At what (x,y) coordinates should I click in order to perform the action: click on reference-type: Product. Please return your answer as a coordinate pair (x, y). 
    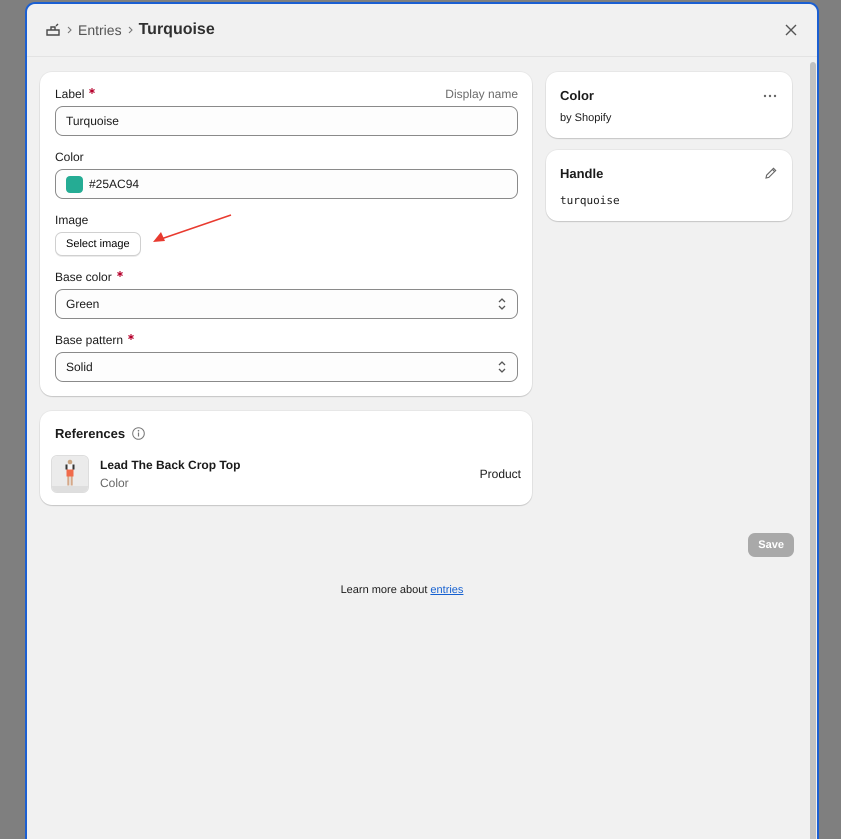
    Looking at the image, I should click on (500, 474).